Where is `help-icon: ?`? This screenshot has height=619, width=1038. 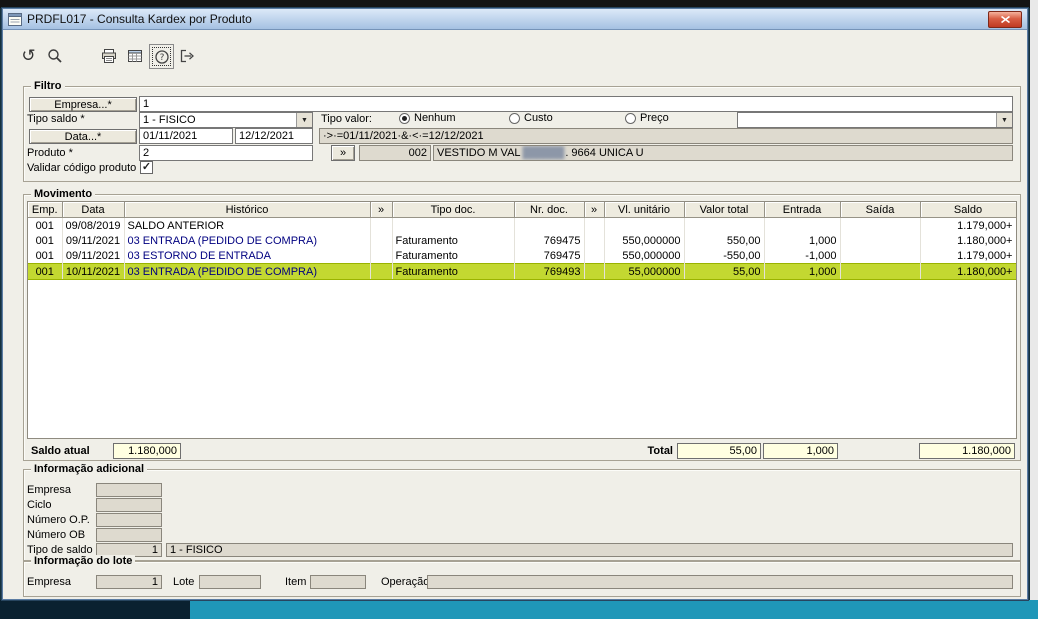 help-icon: ? is located at coordinates (162, 57).